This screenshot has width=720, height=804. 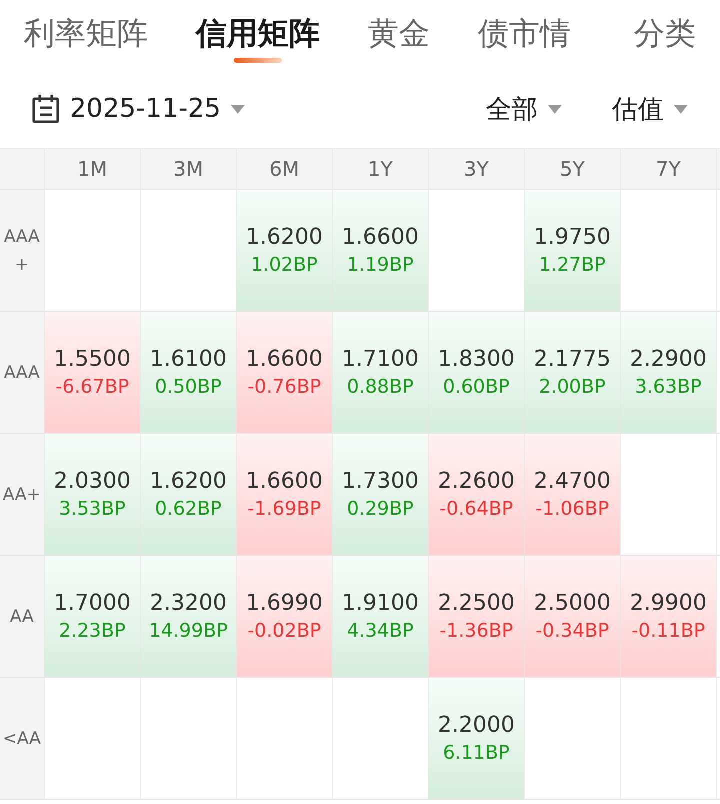 What do you see at coordinates (380, 265) in the screenshot?
I see `change-value: 1.19BP` at bounding box center [380, 265].